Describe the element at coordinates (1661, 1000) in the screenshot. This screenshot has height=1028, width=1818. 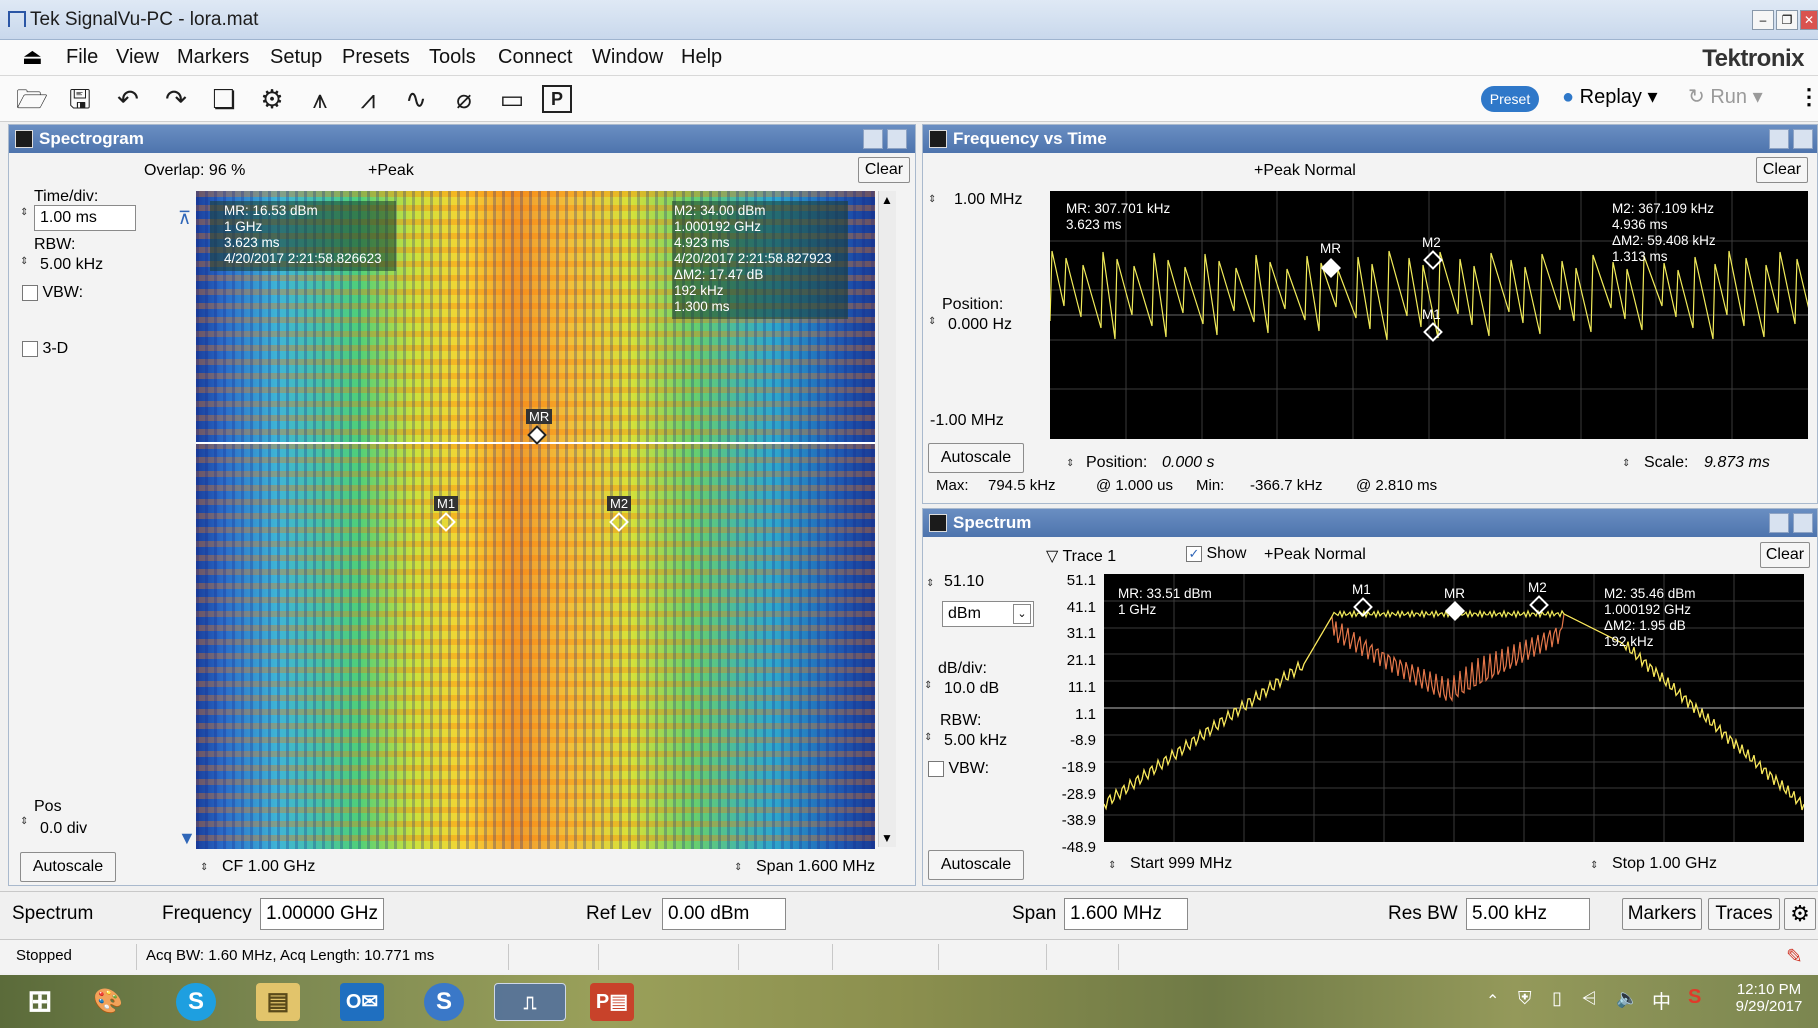
I see `ime-indicator: 中` at that location.